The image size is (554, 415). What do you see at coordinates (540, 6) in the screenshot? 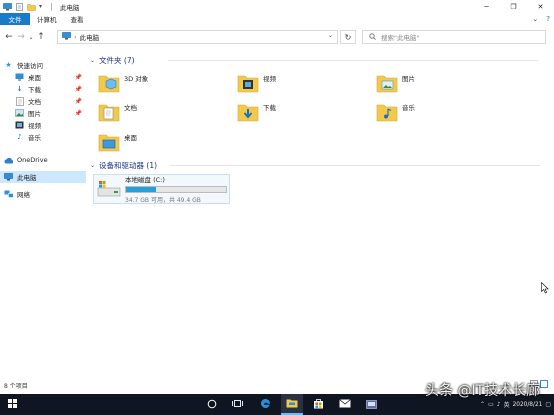
I see `close-button: ✕` at bounding box center [540, 6].